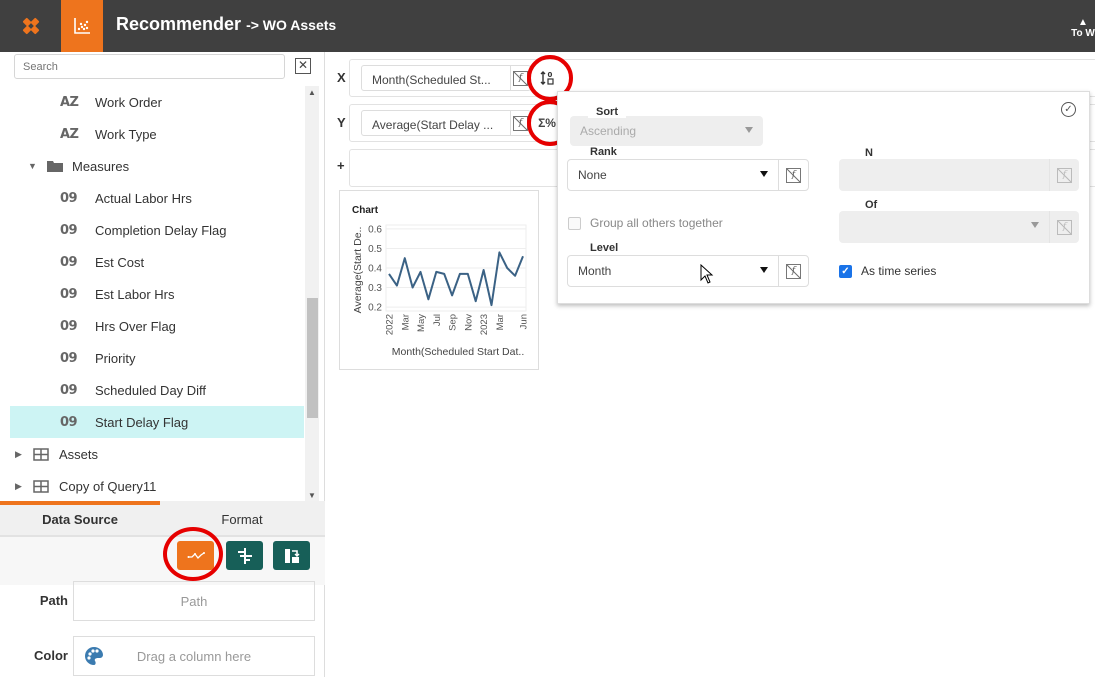 Image resolution: width=1095 pixels, height=677 pixels. I want to click on tree-item-label: Scheduled Day Diff, so click(151, 390).